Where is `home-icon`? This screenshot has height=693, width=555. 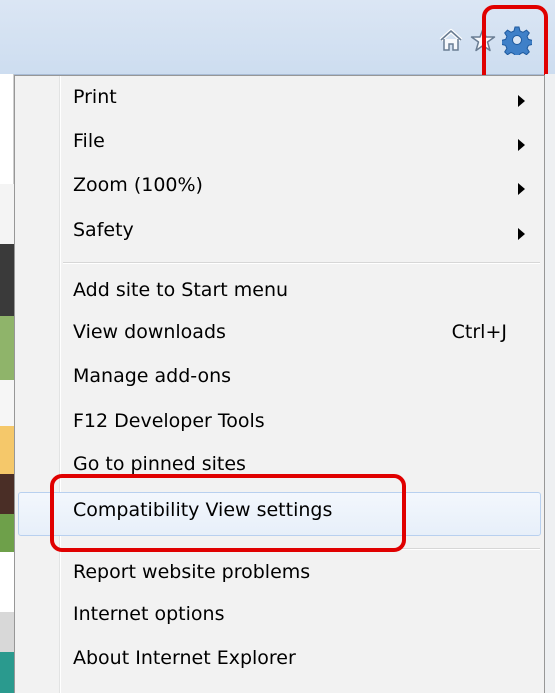 home-icon is located at coordinates (451, 40).